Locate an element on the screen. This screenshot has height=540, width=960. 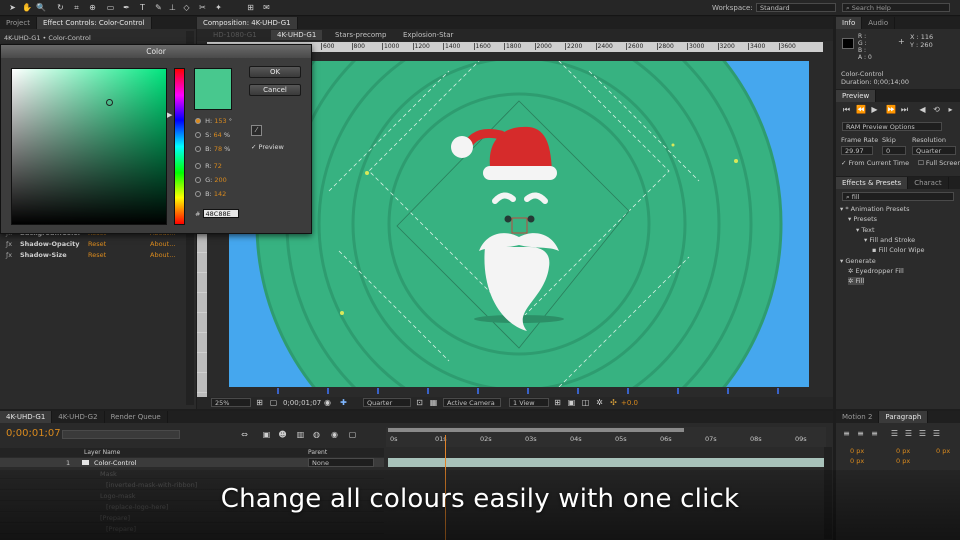
indent-first-value: 0 px is located at coordinates (943, 451).